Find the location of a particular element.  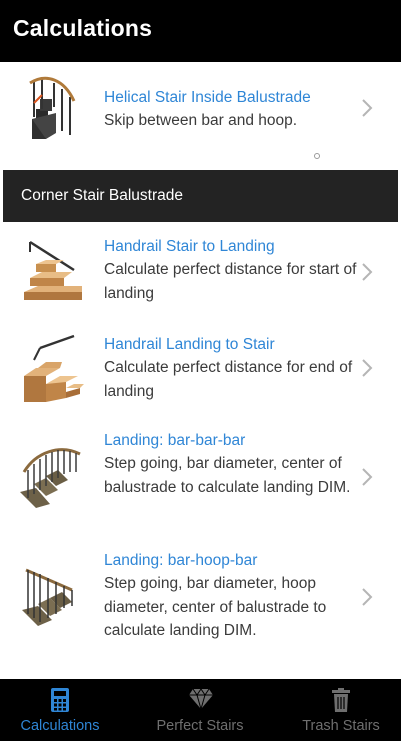

tab-perfect-stairs: Perfect Stairs is located at coordinates (200, 710).